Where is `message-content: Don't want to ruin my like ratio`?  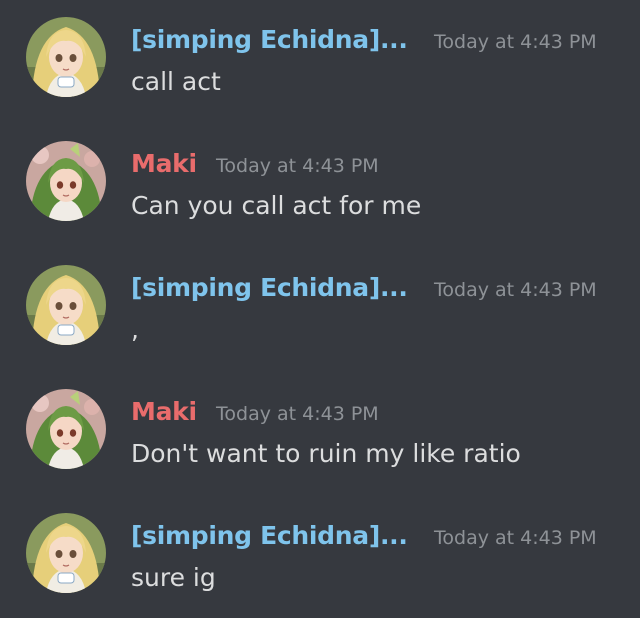 message-content: Don't want to ruin my like ratio is located at coordinates (326, 453).